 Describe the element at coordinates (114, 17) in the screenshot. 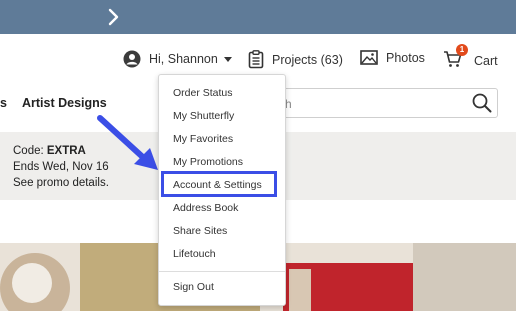

I see `chevron-right-icon` at that location.